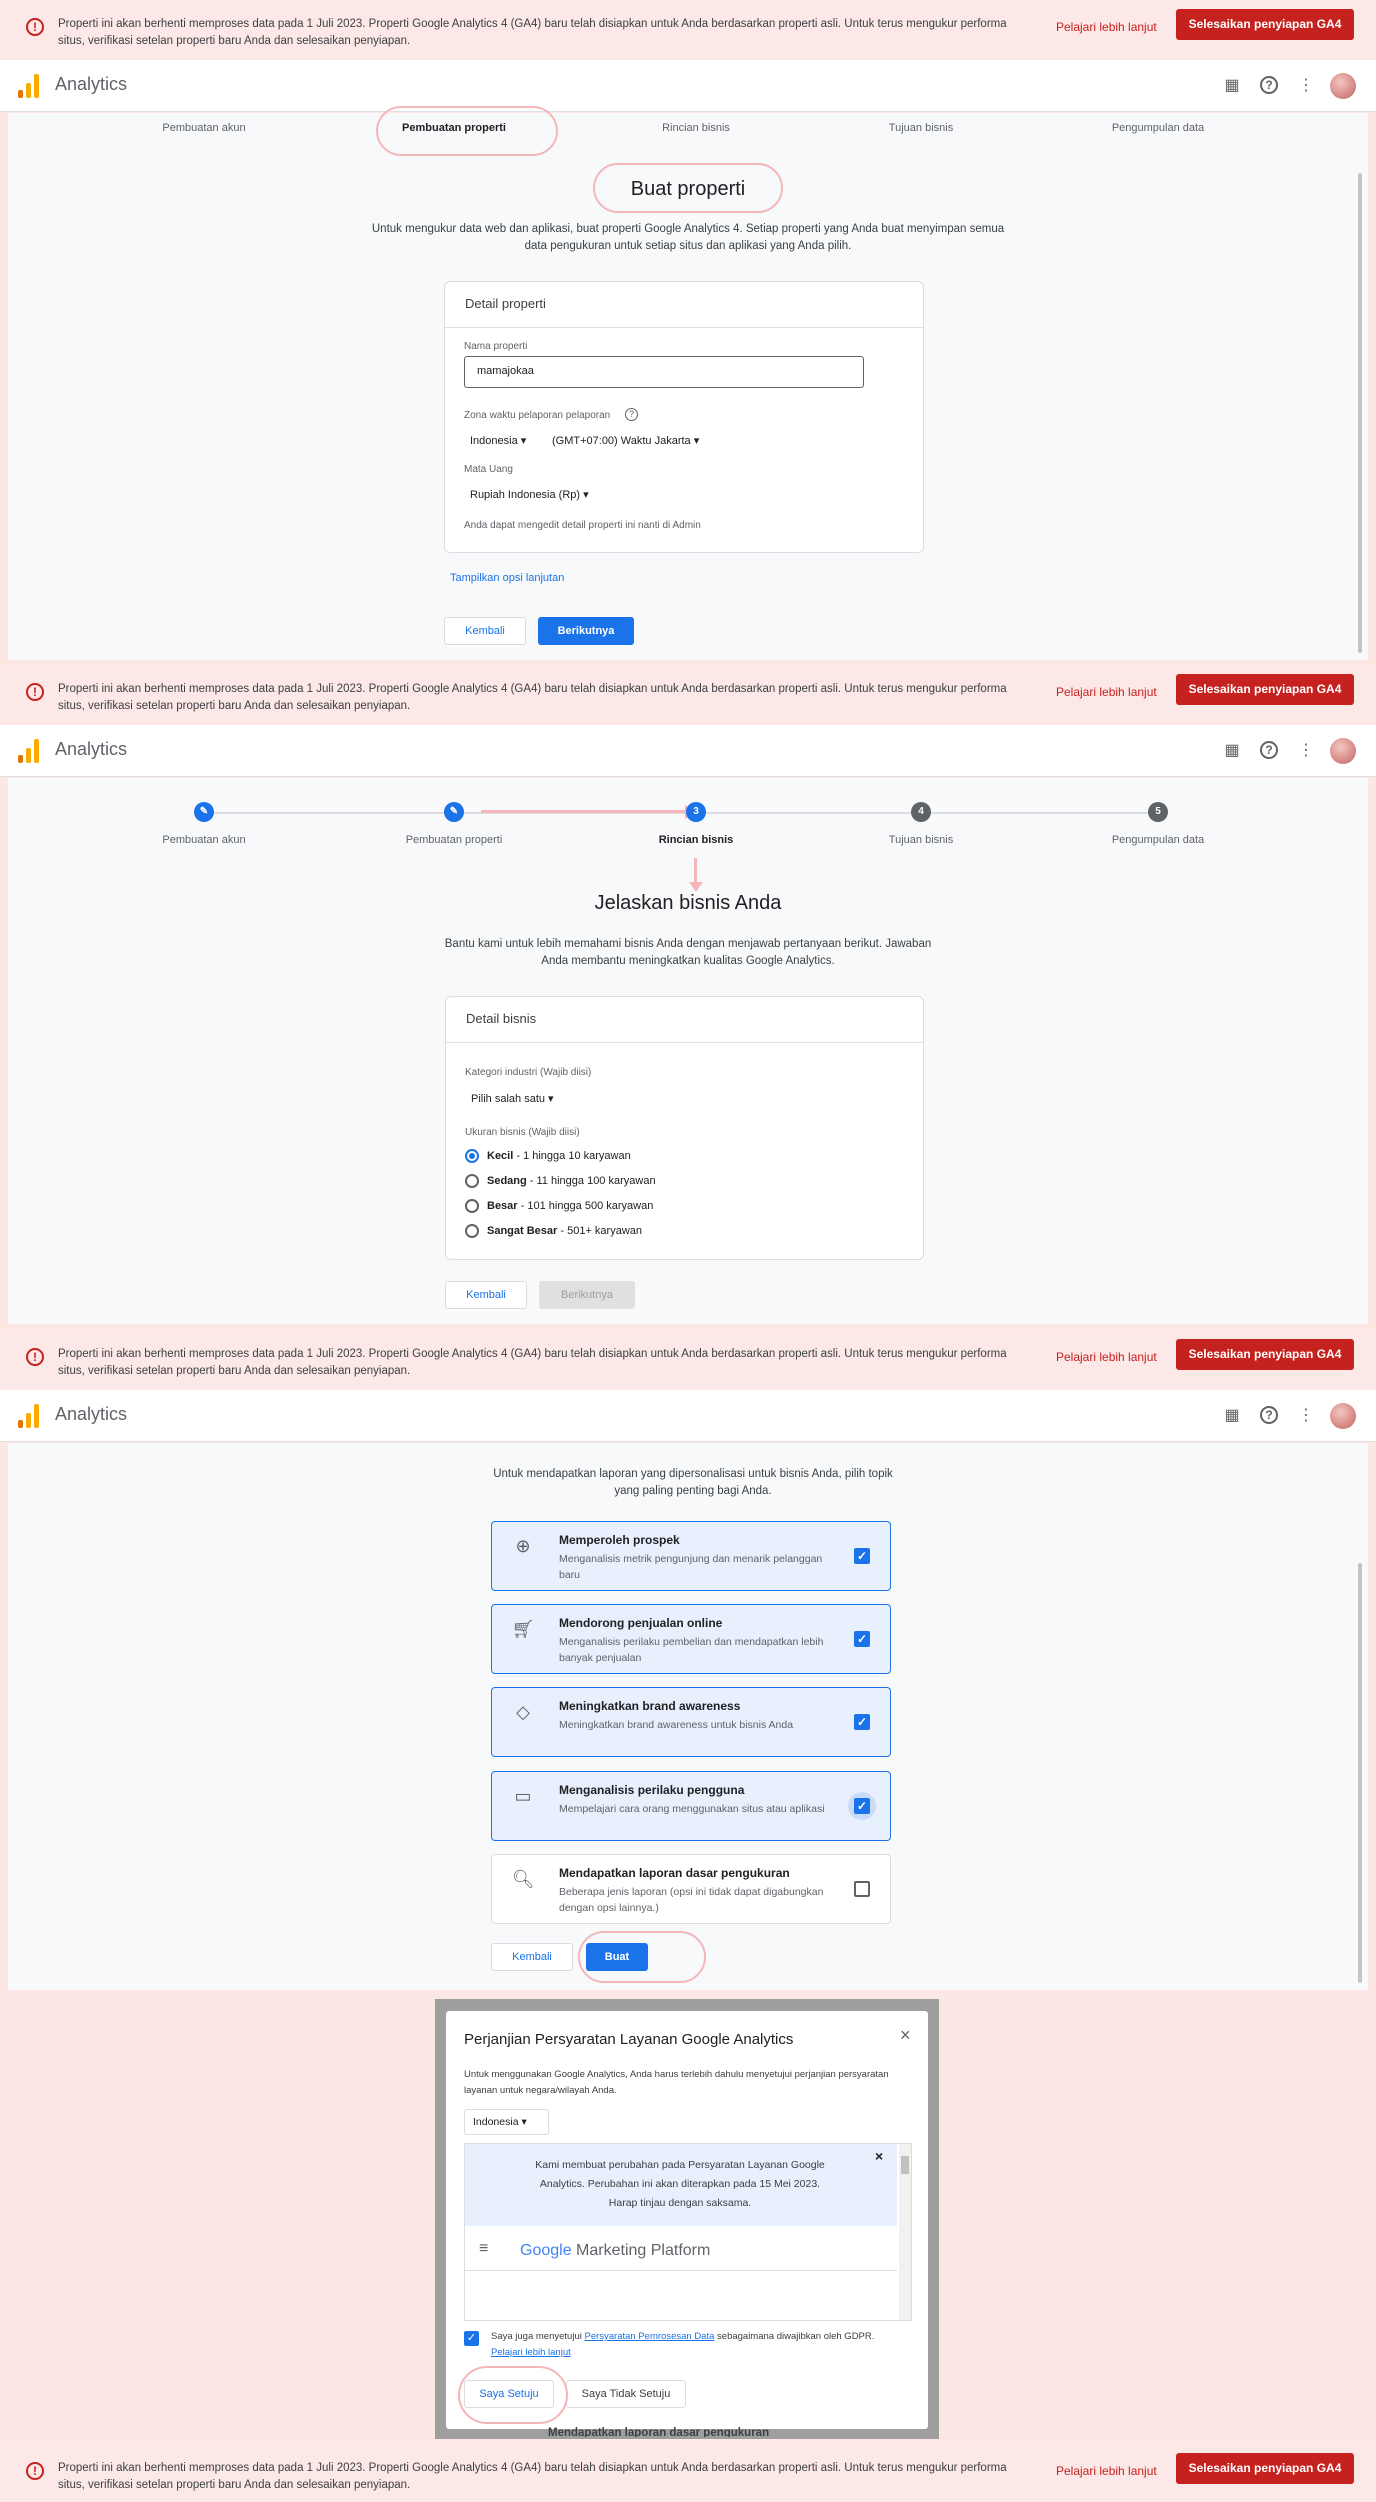 Image resolution: width=1376 pixels, height=2502 pixels. I want to click on step-label: Pembuatan akun, so click(204, 128).